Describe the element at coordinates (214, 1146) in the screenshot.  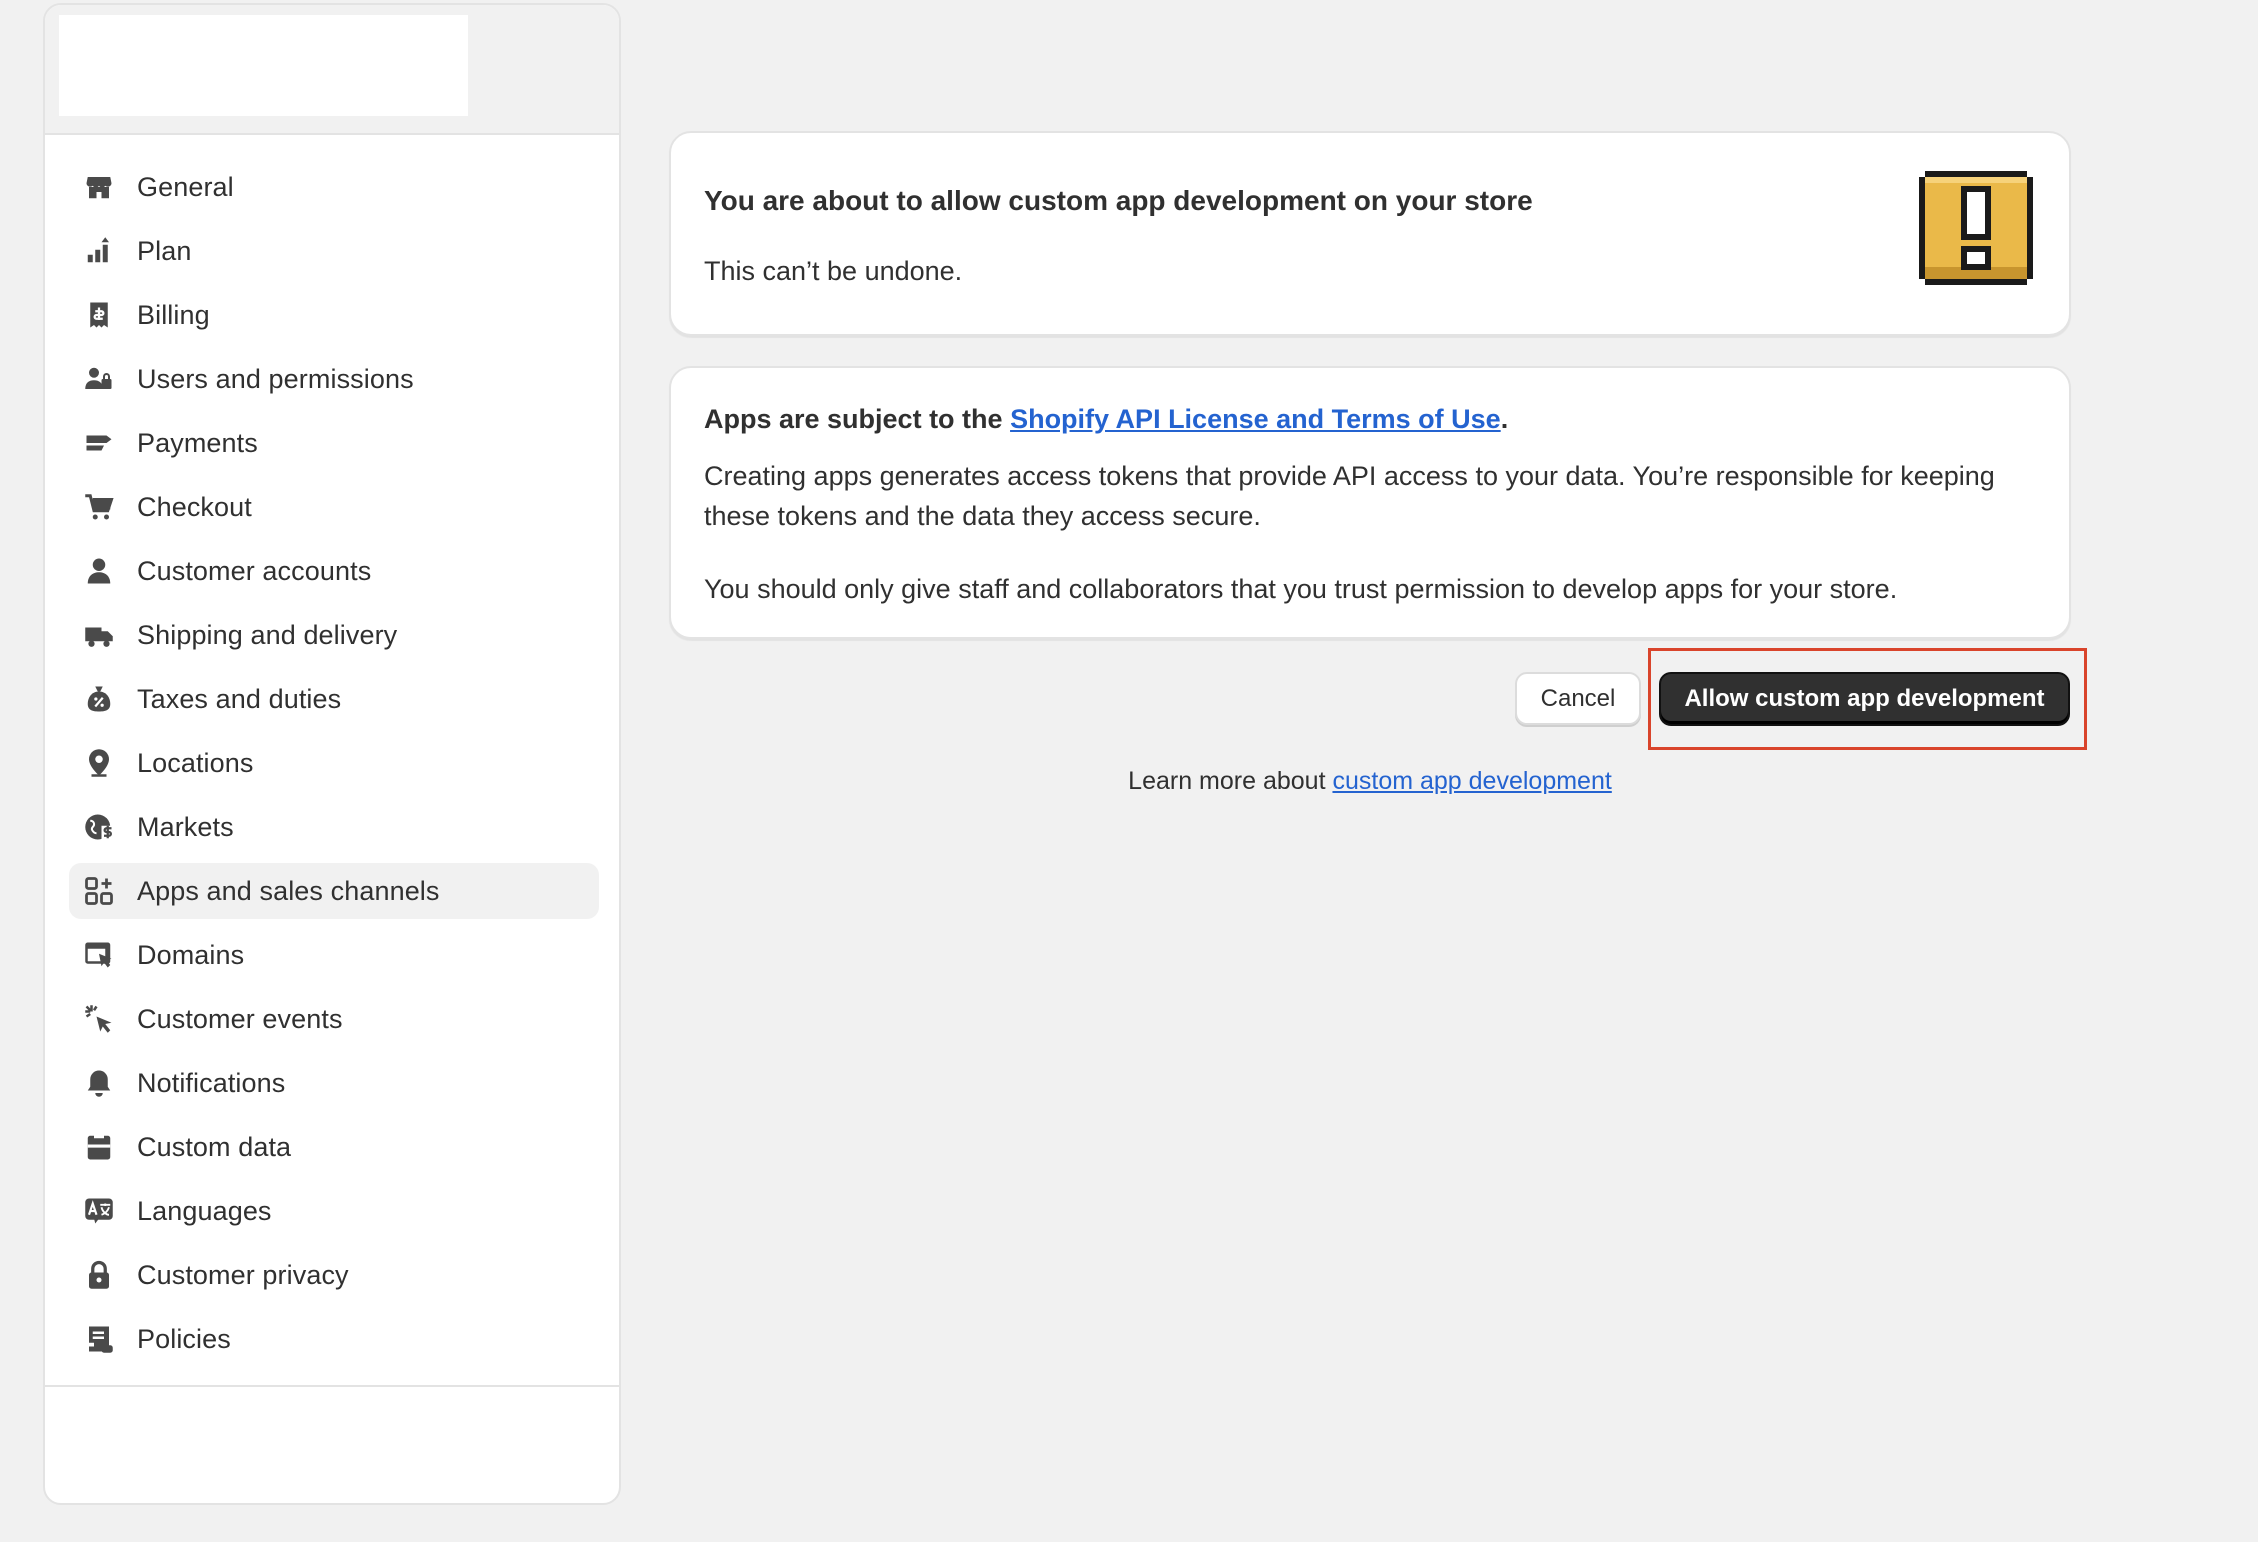
I see `sidebar-item-label: Custom data` at that location.